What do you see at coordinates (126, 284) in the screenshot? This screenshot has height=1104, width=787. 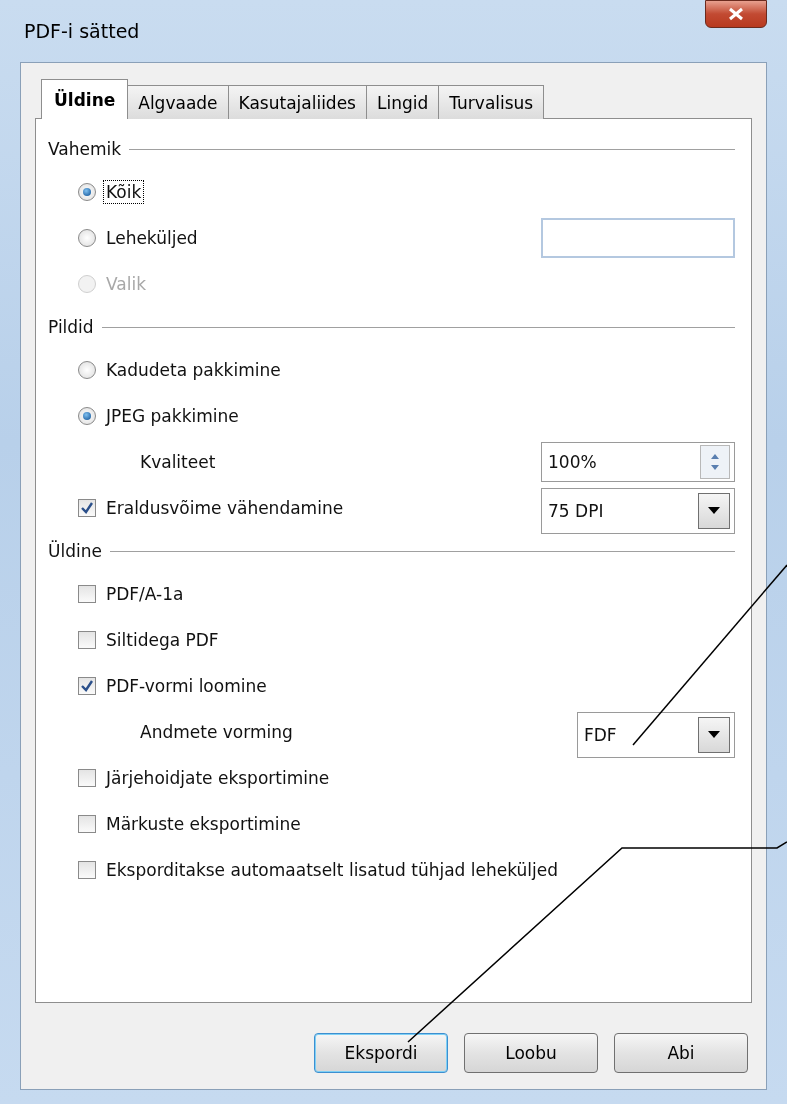 I see `option-label: Valik` at bounding box center [126, 284].